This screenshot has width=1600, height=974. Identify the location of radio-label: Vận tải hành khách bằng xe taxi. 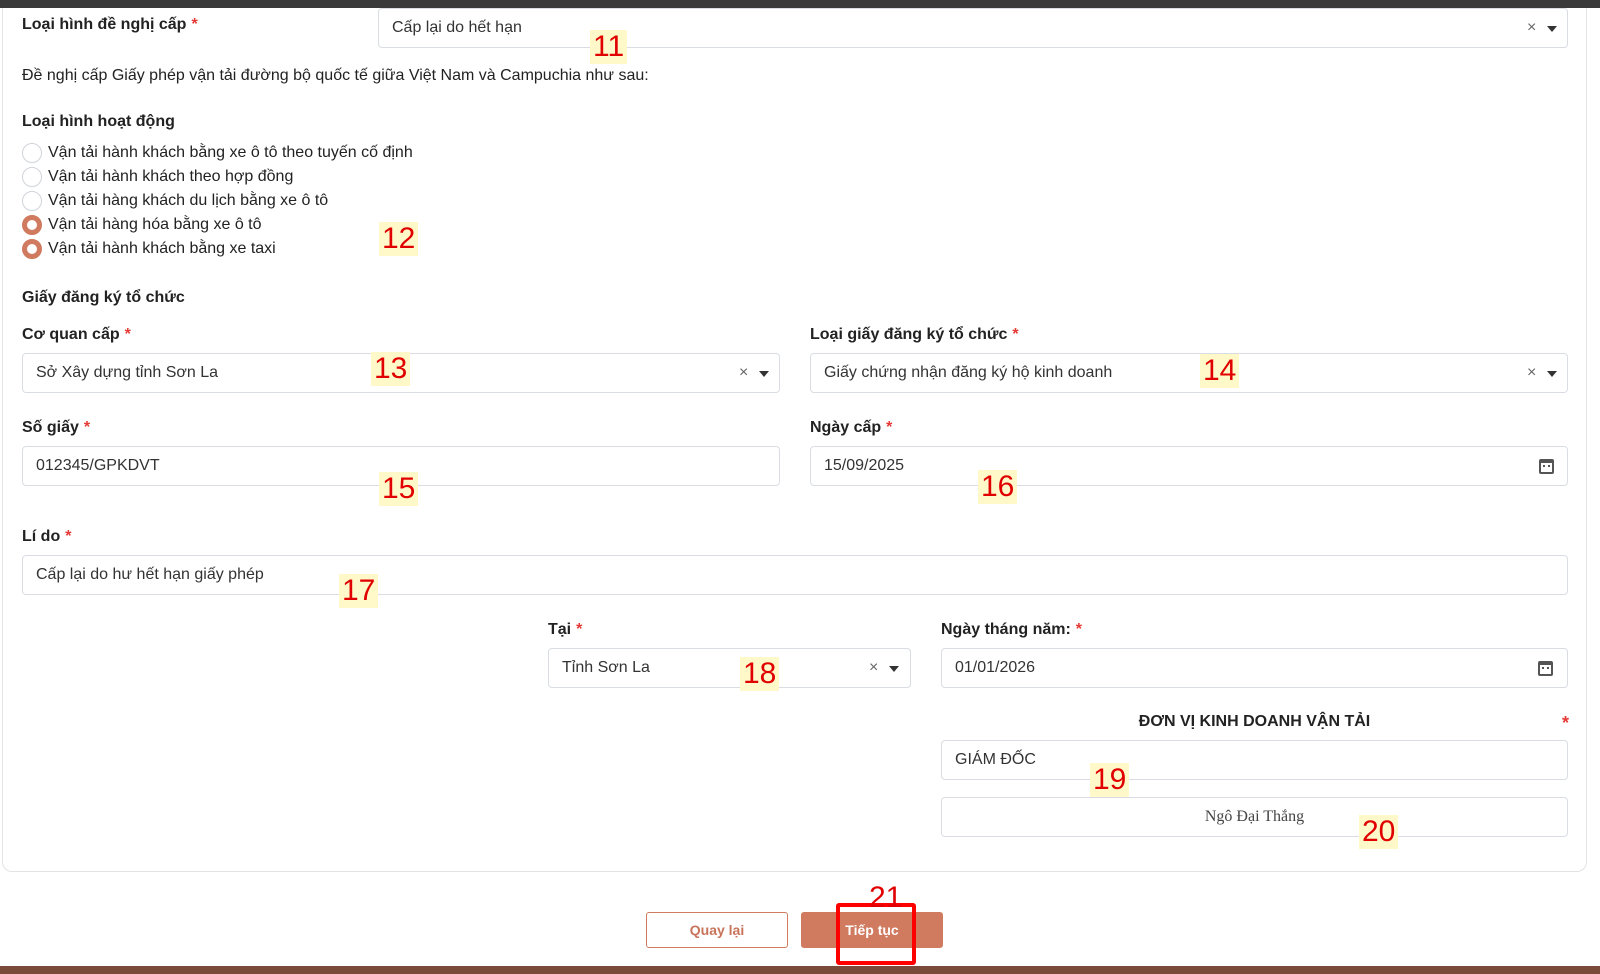
(162, 248).